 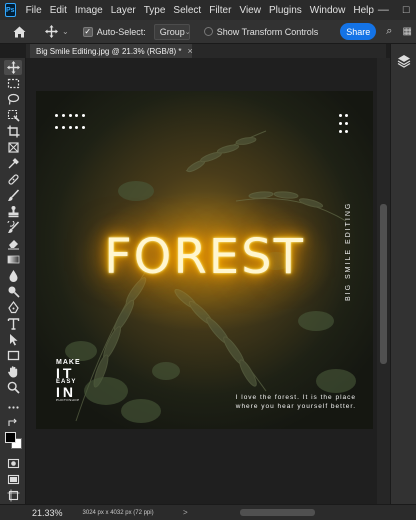 I want to click on horizontal-scrollbar-thumb, so click(x=277, y=512).